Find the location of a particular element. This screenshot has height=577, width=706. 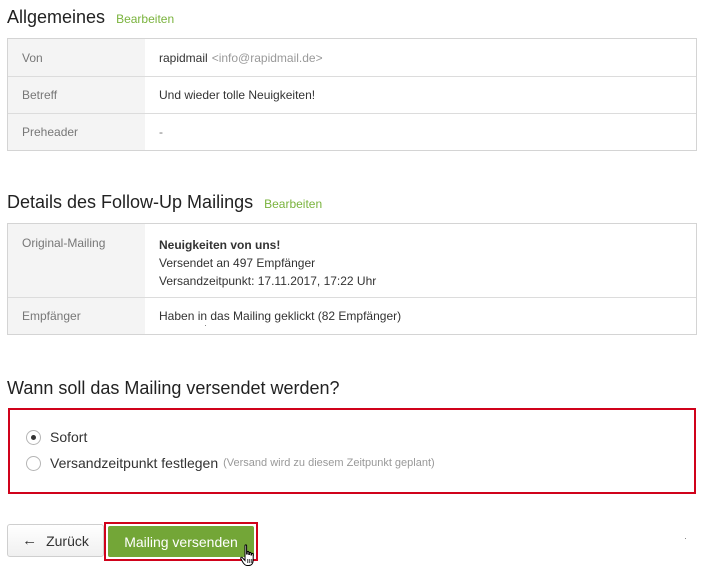

preheader-label: Preheader is located at coordinates (76, 132).